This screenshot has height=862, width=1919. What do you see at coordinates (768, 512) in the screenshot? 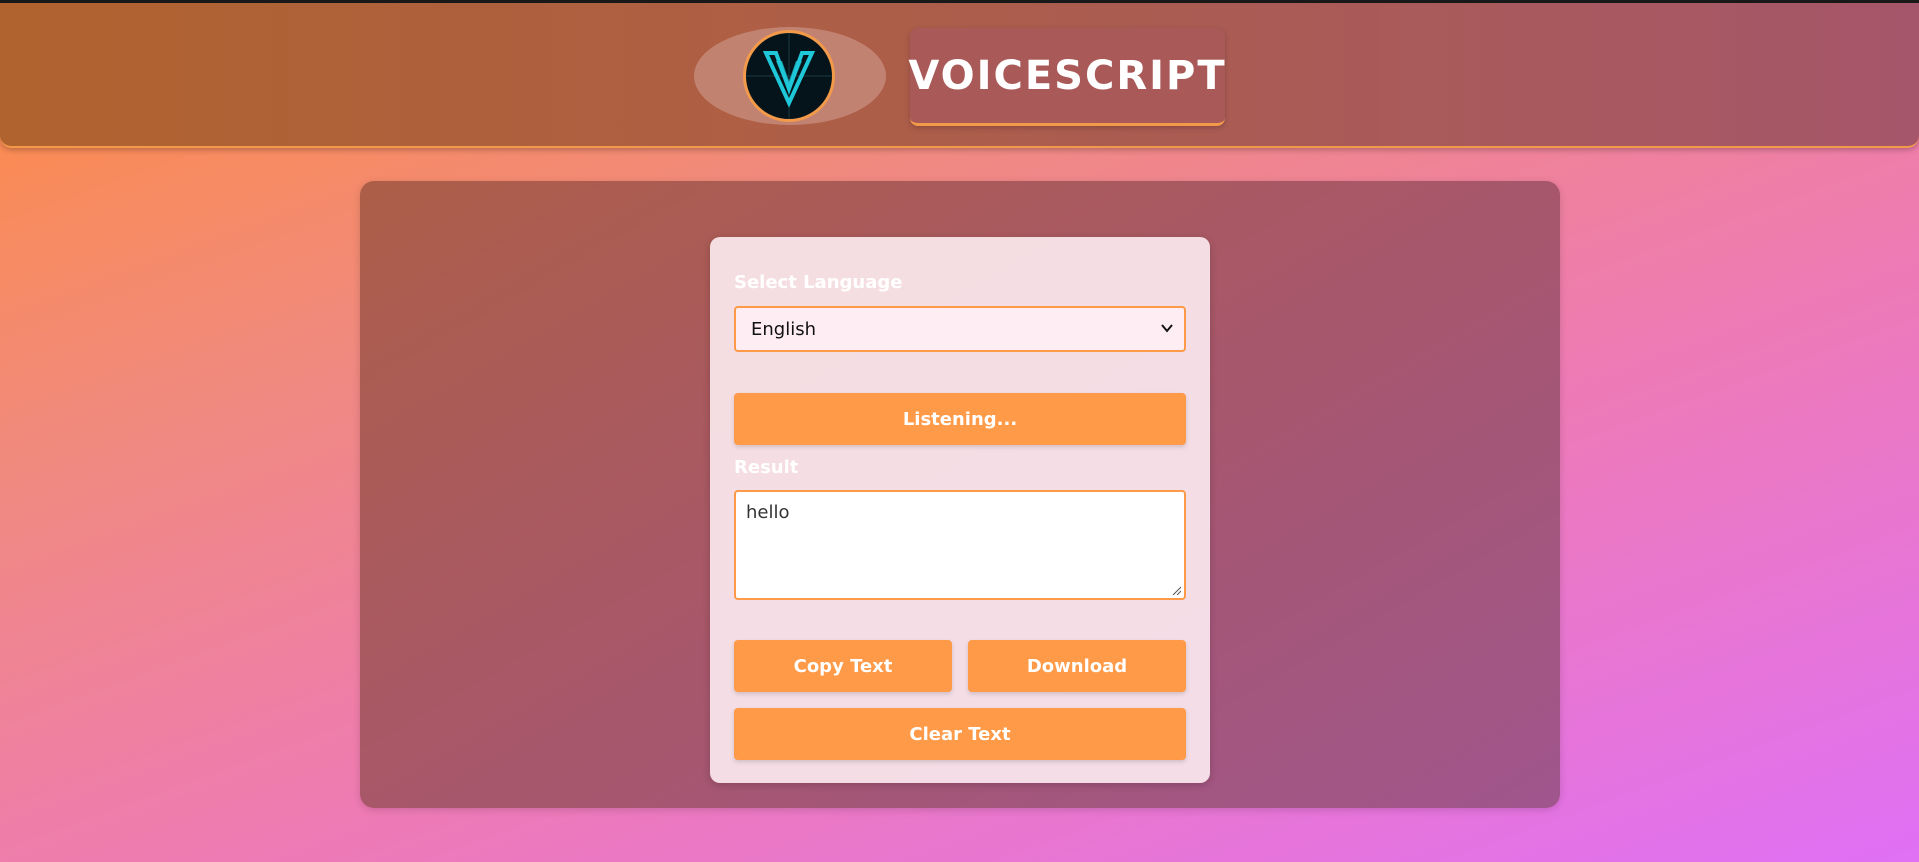
I see `result-text: hello` at bounding box center [768, 512].